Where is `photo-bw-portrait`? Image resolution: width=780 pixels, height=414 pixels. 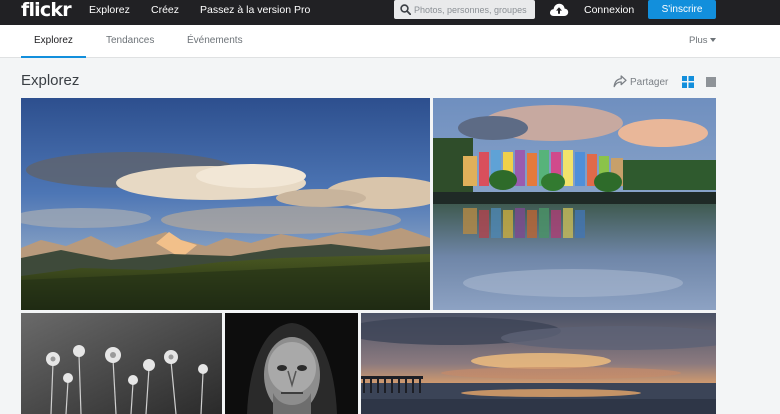 photo-bw-portrait is located at coordinates (291, 363).